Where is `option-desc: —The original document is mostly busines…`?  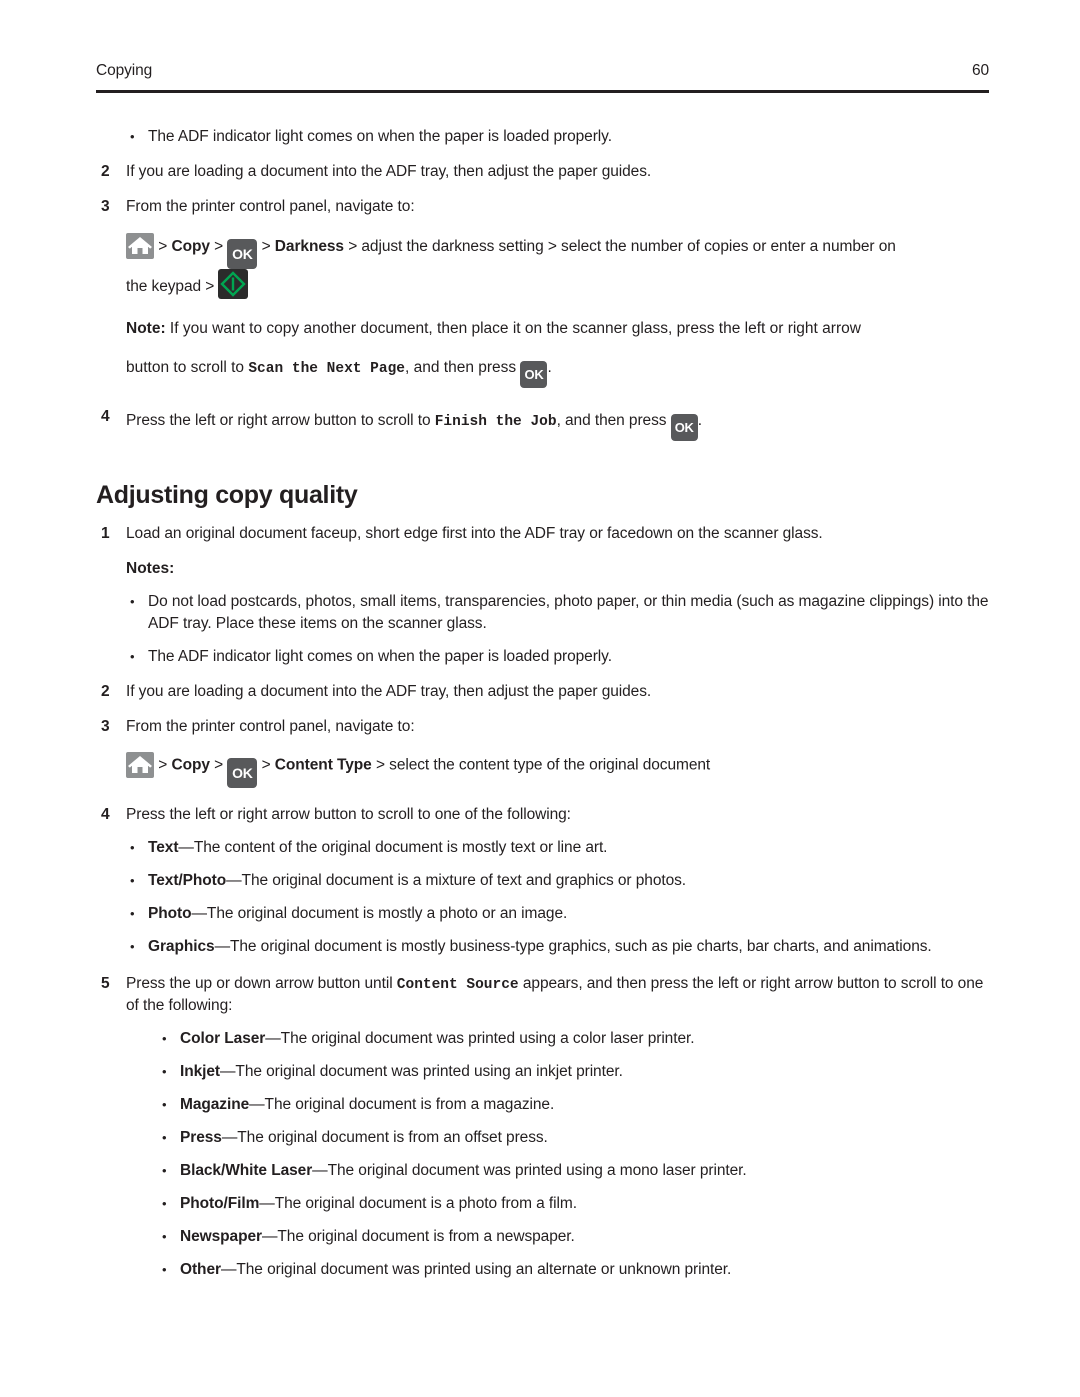 option-desc: —The original document is mostly busines… is located at coordinates (573, 946).